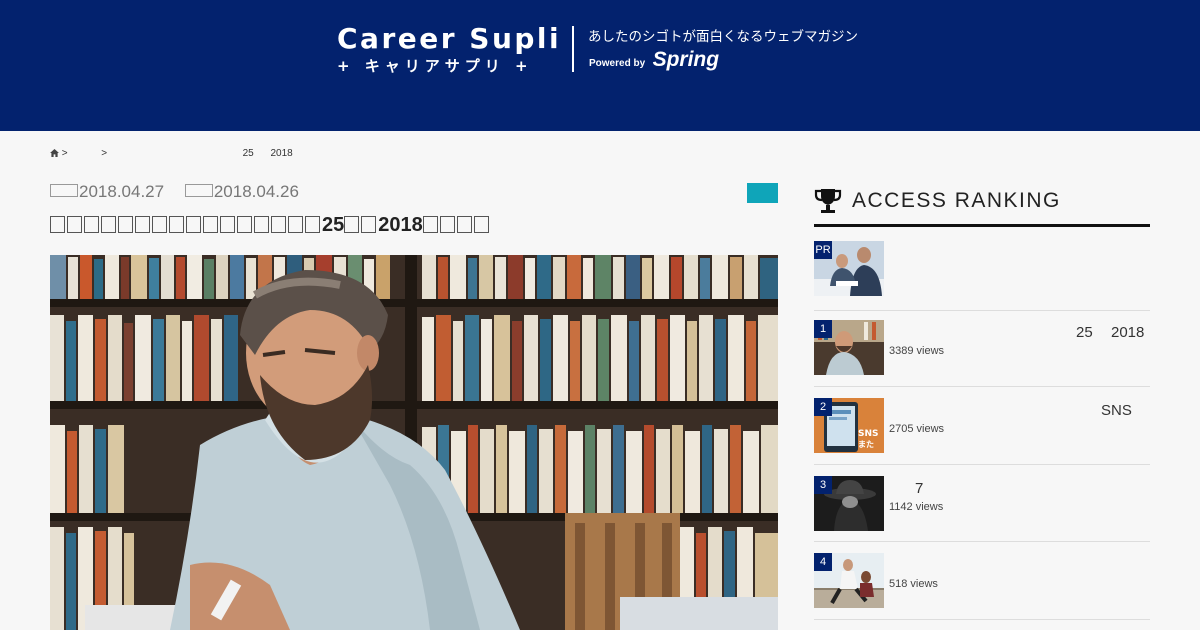 This screenshot has height=630, width=1200. I want to click on title-number: 25, so click(333, 225).